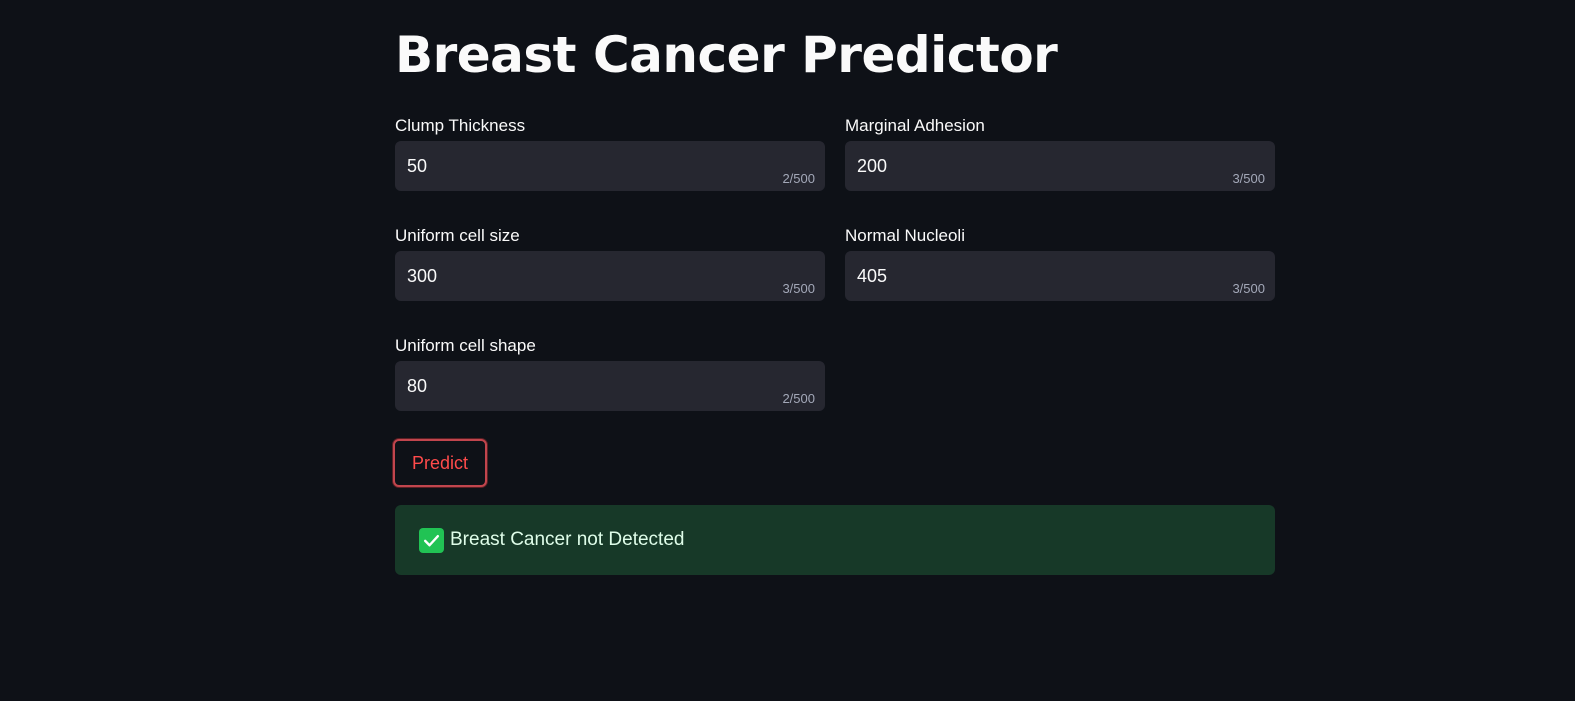 The width and height of the screenshot is (1575, 701). I want to click on uniform-cell-size-char-counter: 3/500, so click(798, 288).